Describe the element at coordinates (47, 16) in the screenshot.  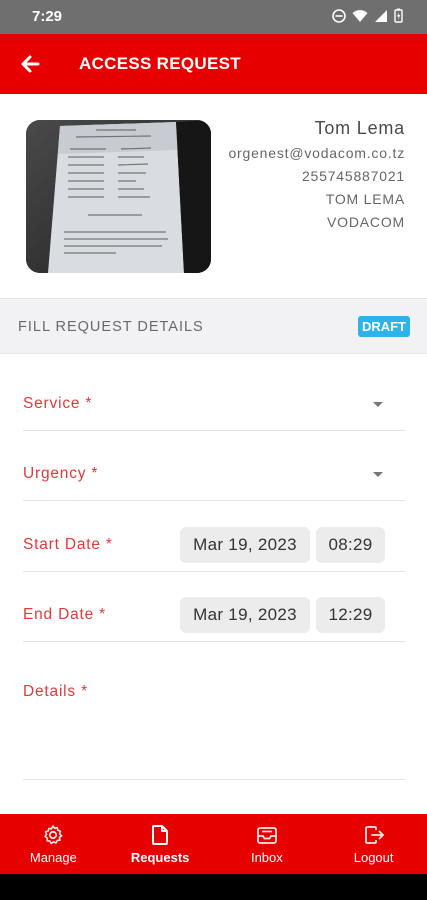
I see `status-time: 7:29` at that location.